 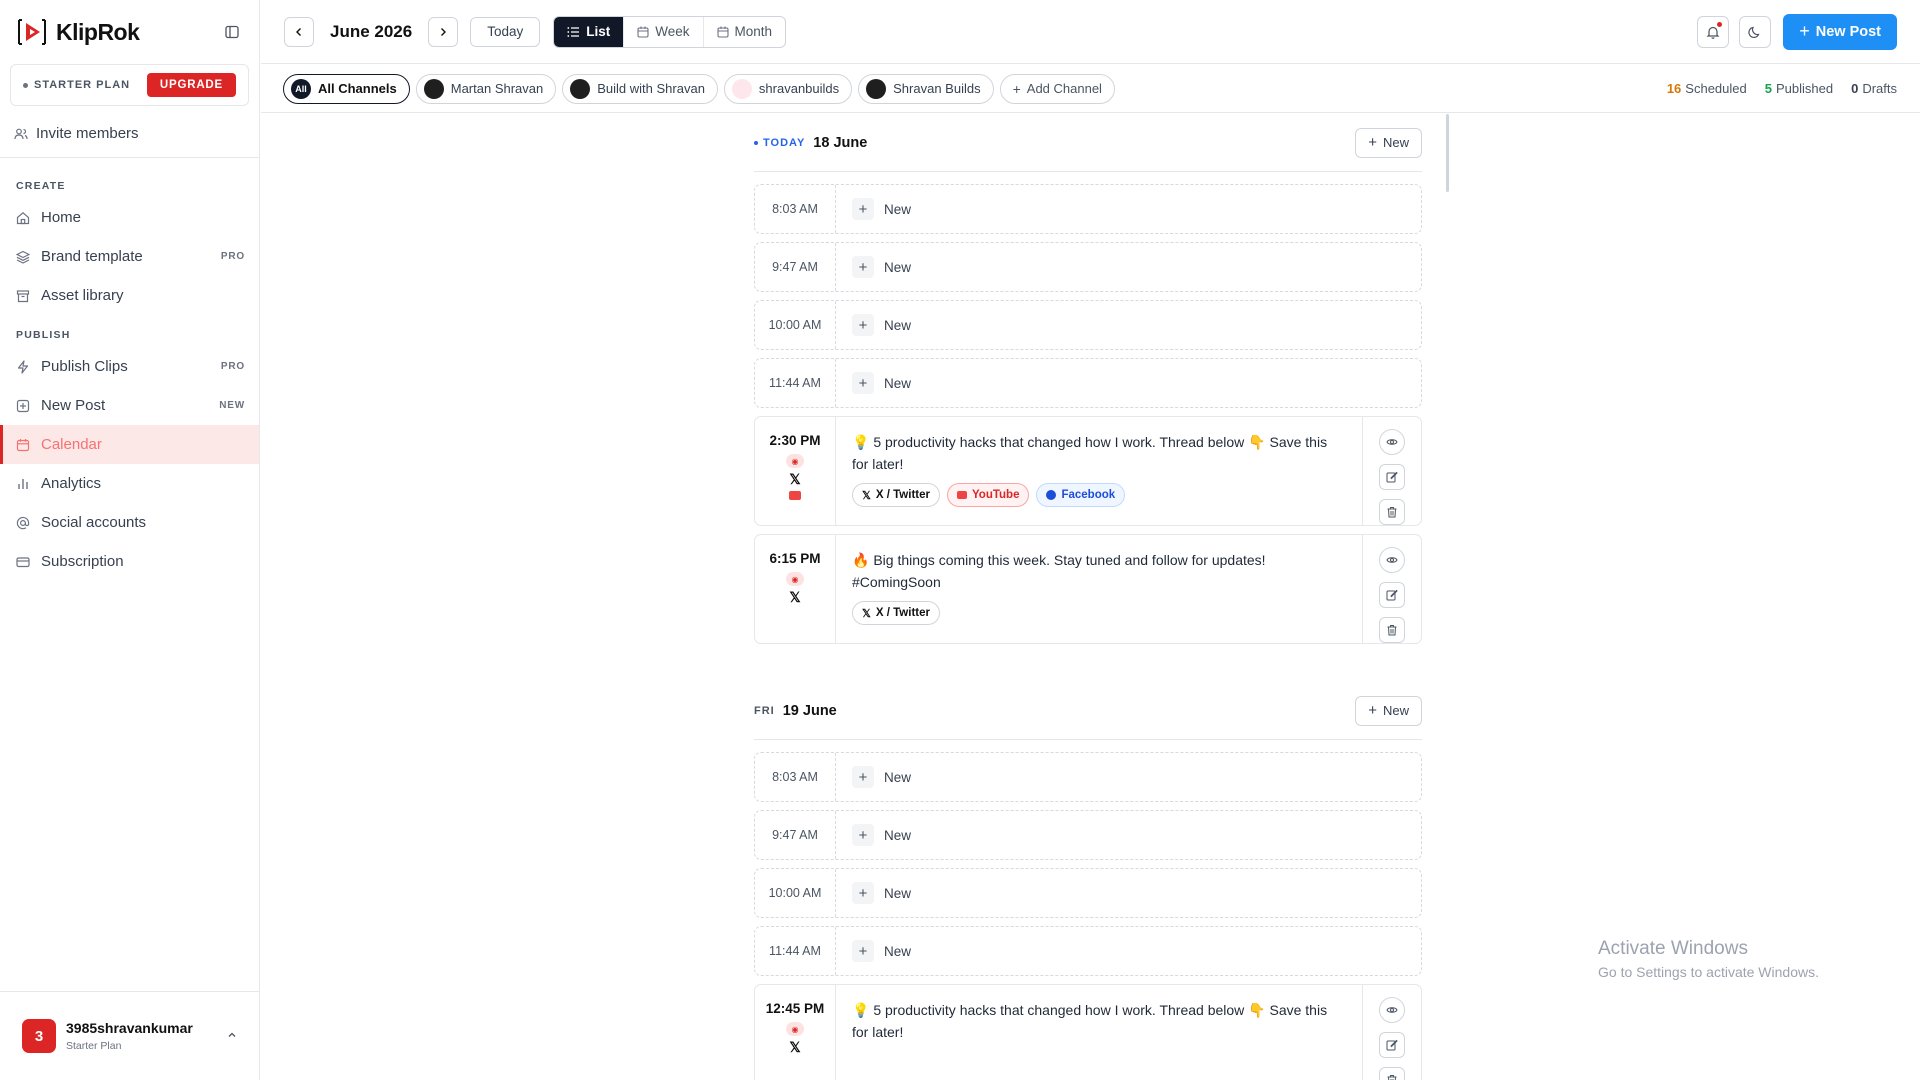 What do you see at coordinates (1392, 1077) in the screenshot?
I see `trash-icon` at bounding box center [1392, 1077].